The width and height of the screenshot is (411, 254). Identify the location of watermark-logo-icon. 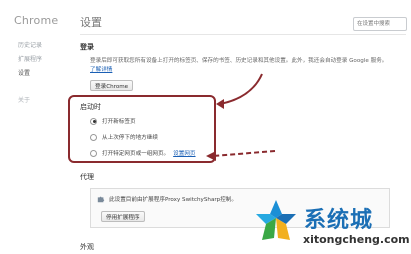
(276, 220).